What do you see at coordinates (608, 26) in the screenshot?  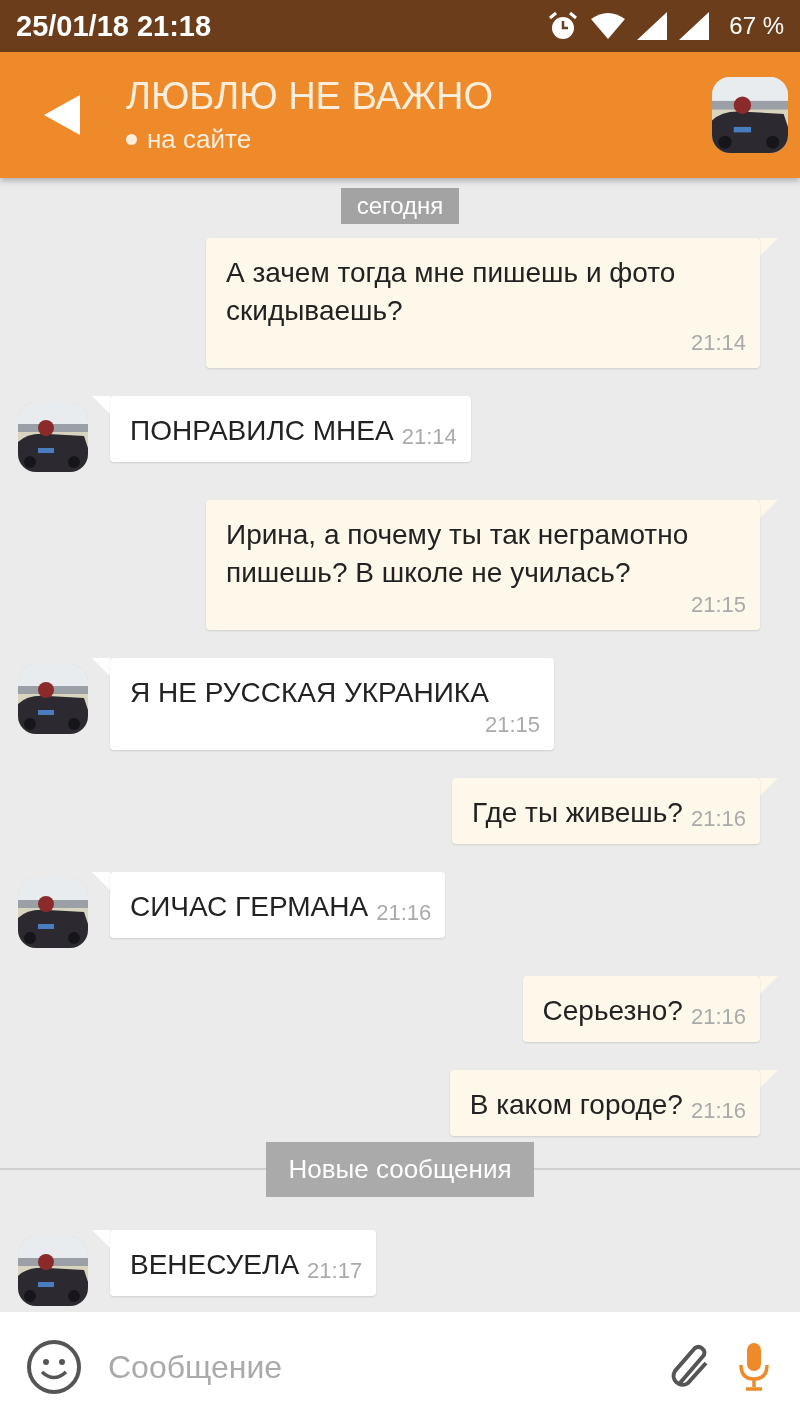 I see `wifi-icon` at bounding box center [608, 26].